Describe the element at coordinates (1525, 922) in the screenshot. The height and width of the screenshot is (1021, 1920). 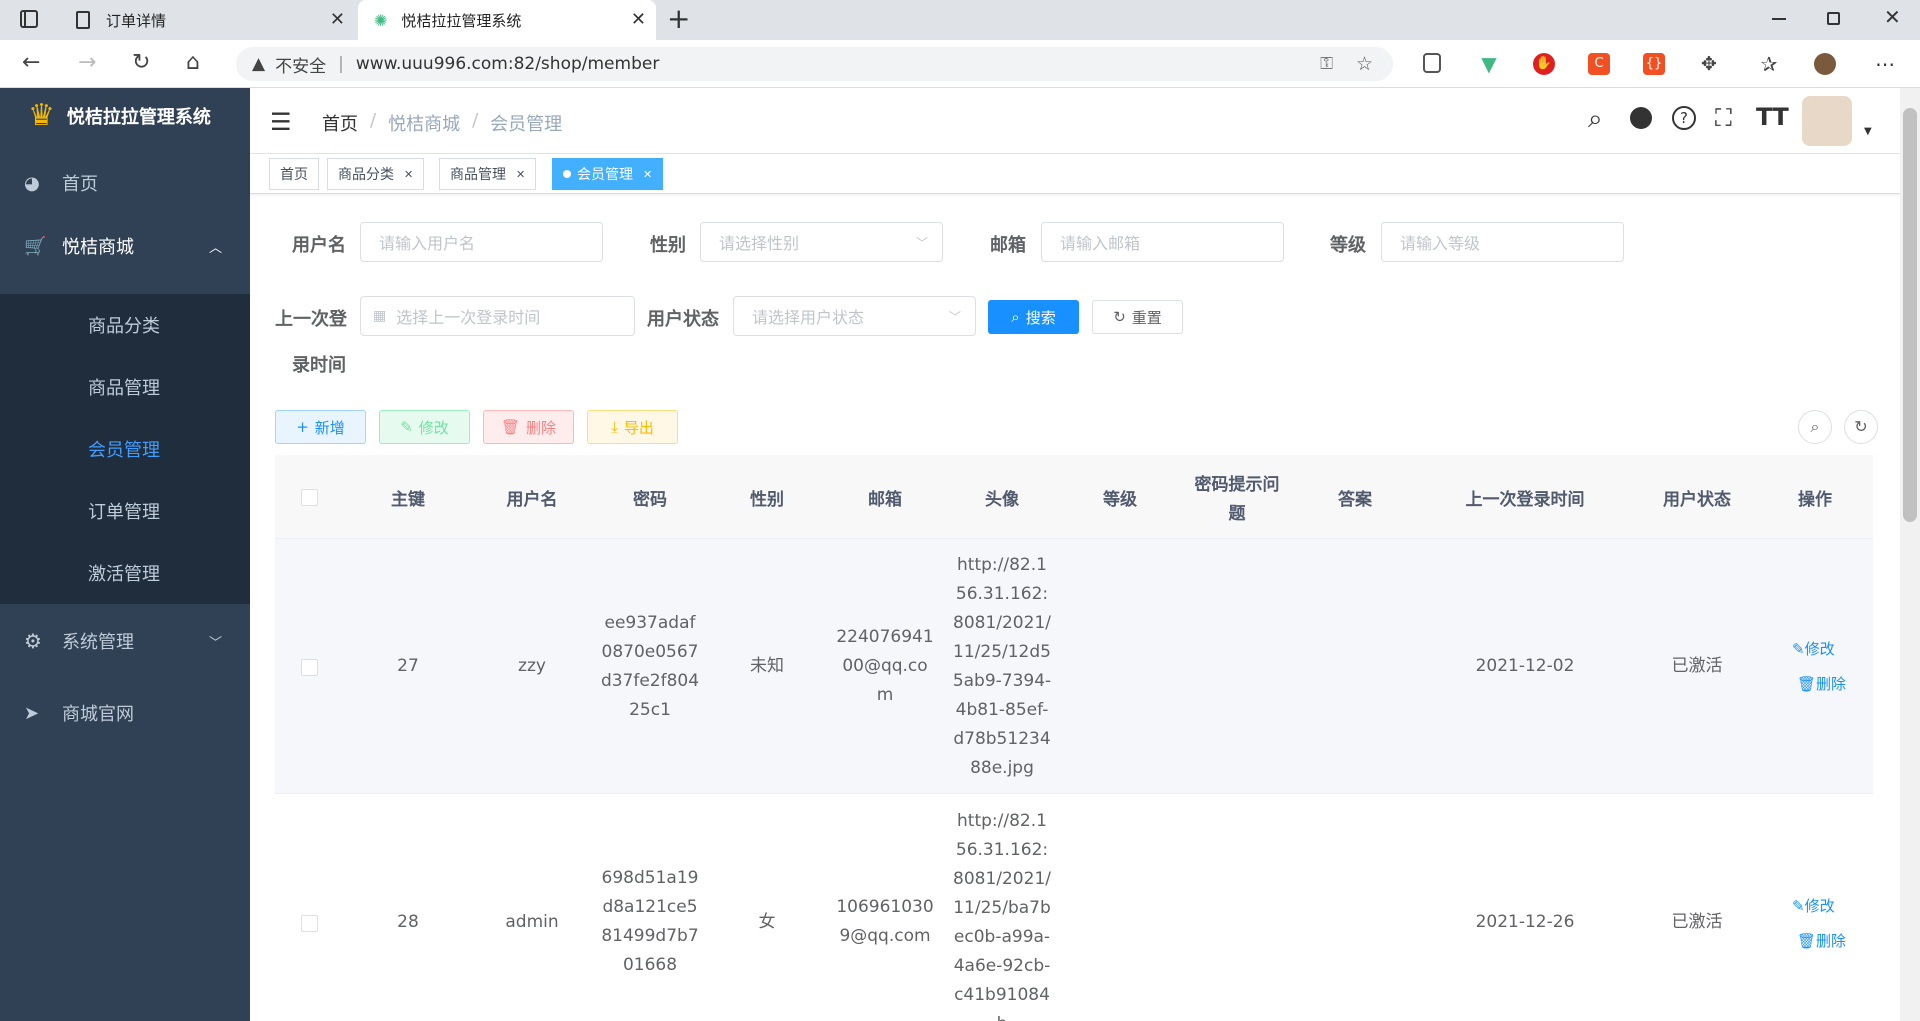
I see `cell-last-login: 2021-12-26` at that location.